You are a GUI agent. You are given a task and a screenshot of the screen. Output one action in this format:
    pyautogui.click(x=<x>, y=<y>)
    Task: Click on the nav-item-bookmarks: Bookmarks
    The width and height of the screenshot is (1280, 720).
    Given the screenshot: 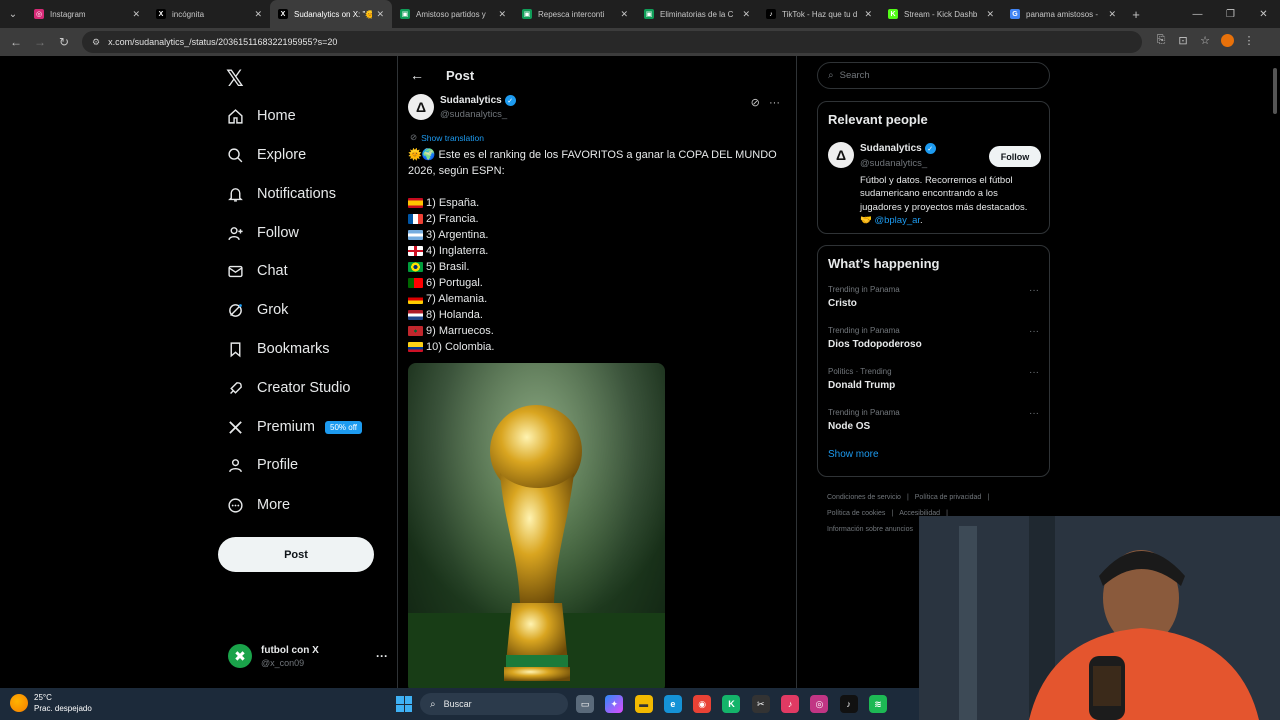 What is the action you would take?
    pyautogui.click(x=278, y=349)
    